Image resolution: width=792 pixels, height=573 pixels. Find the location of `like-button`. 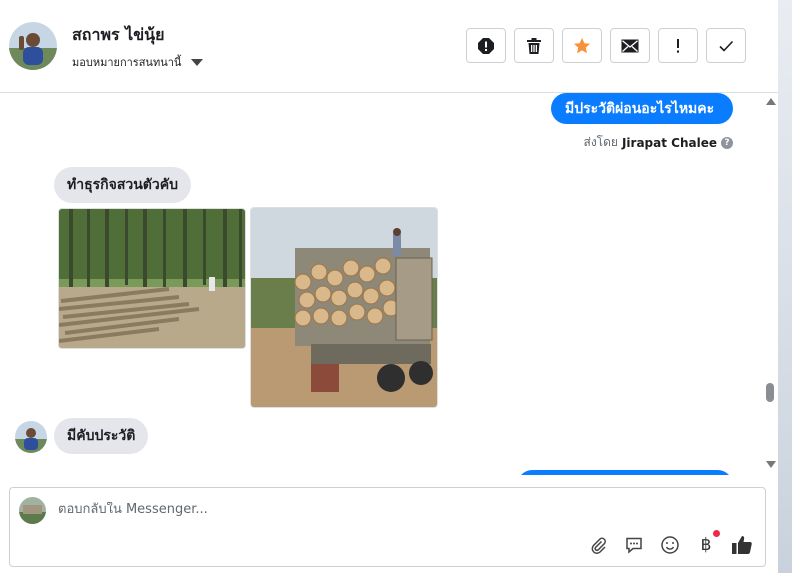

like-button is located at coordinates (742, 545).